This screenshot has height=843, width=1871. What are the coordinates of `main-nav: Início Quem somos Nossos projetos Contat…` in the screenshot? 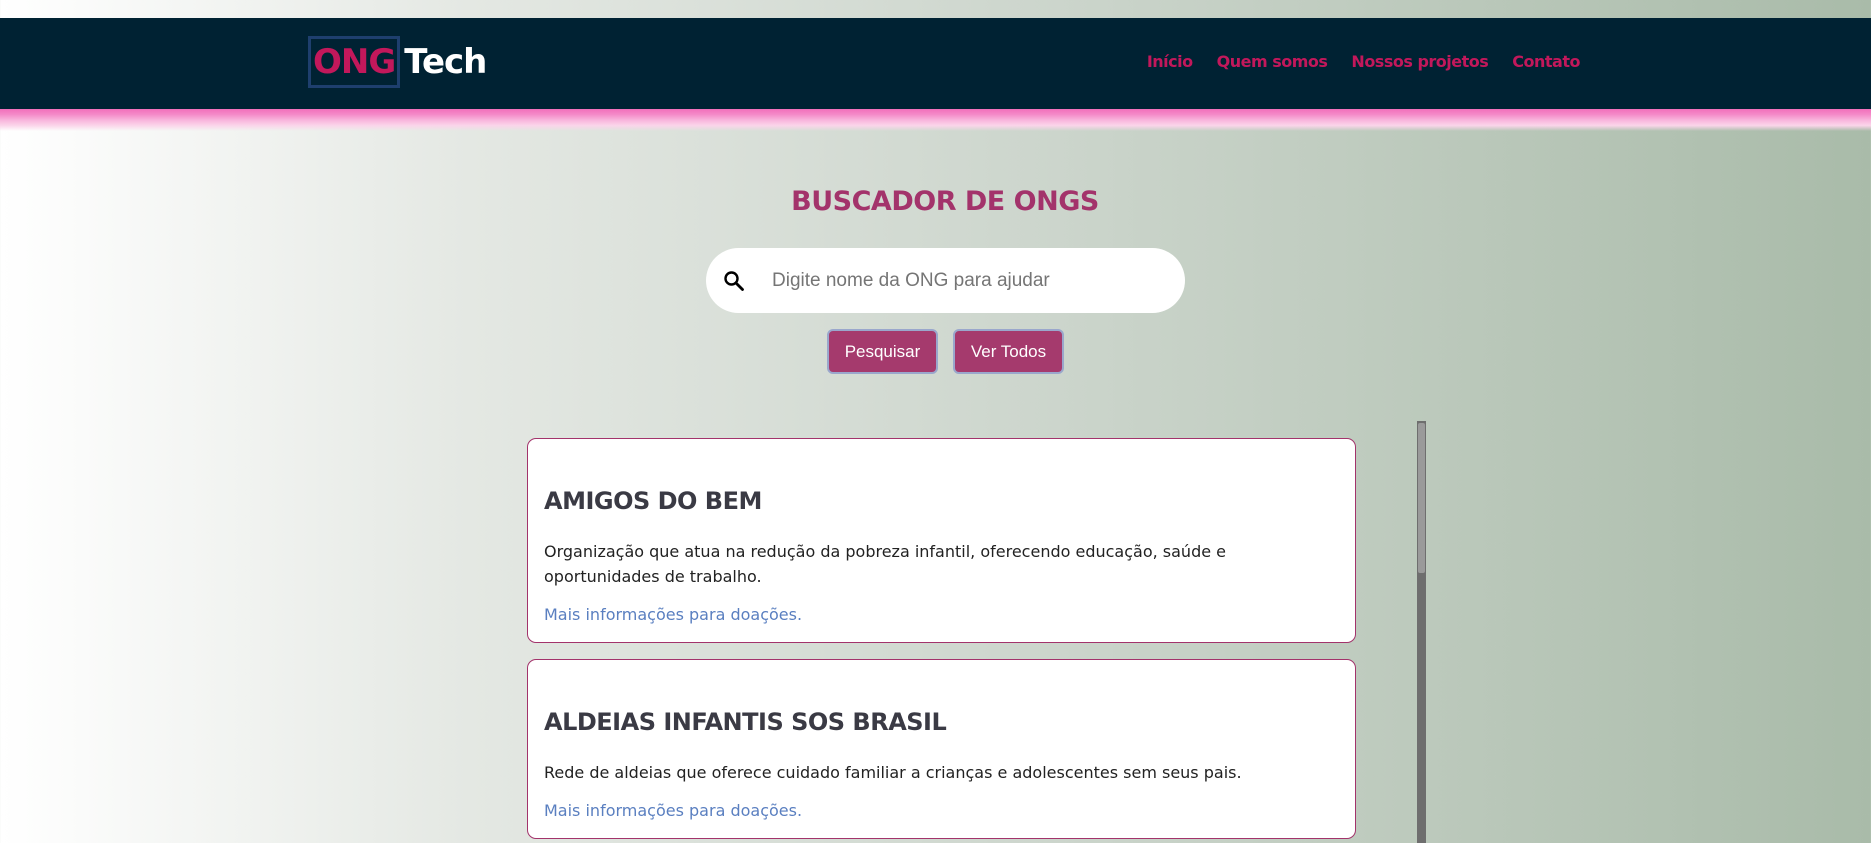 It's located at (1364, 61).